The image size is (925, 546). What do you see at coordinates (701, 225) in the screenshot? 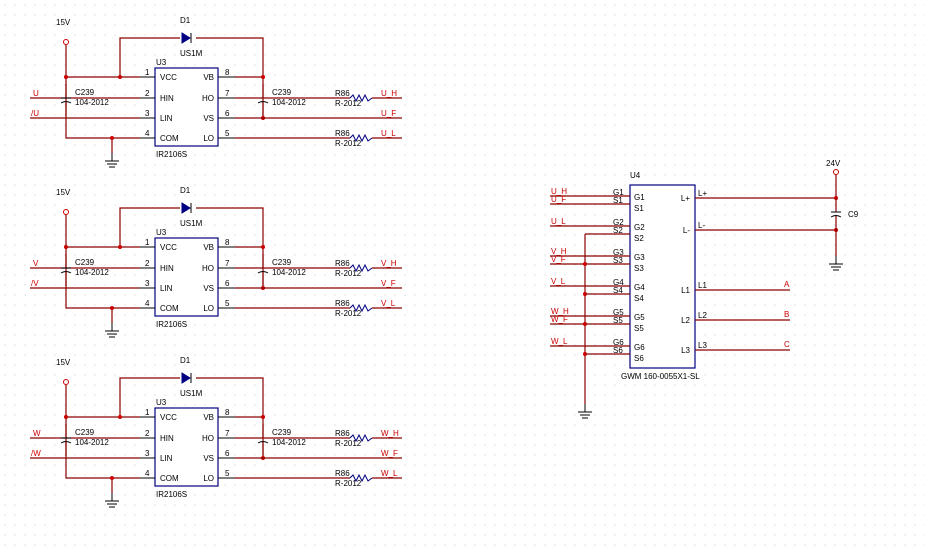
I see `module-pin-number: L-` at bounding box center [701, 225].